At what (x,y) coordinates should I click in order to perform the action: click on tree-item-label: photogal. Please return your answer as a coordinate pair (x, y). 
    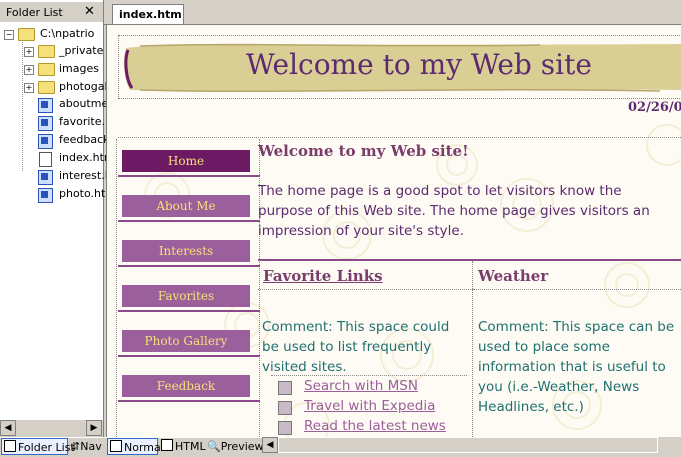
    Looking at the image, I should click on (83, 86).